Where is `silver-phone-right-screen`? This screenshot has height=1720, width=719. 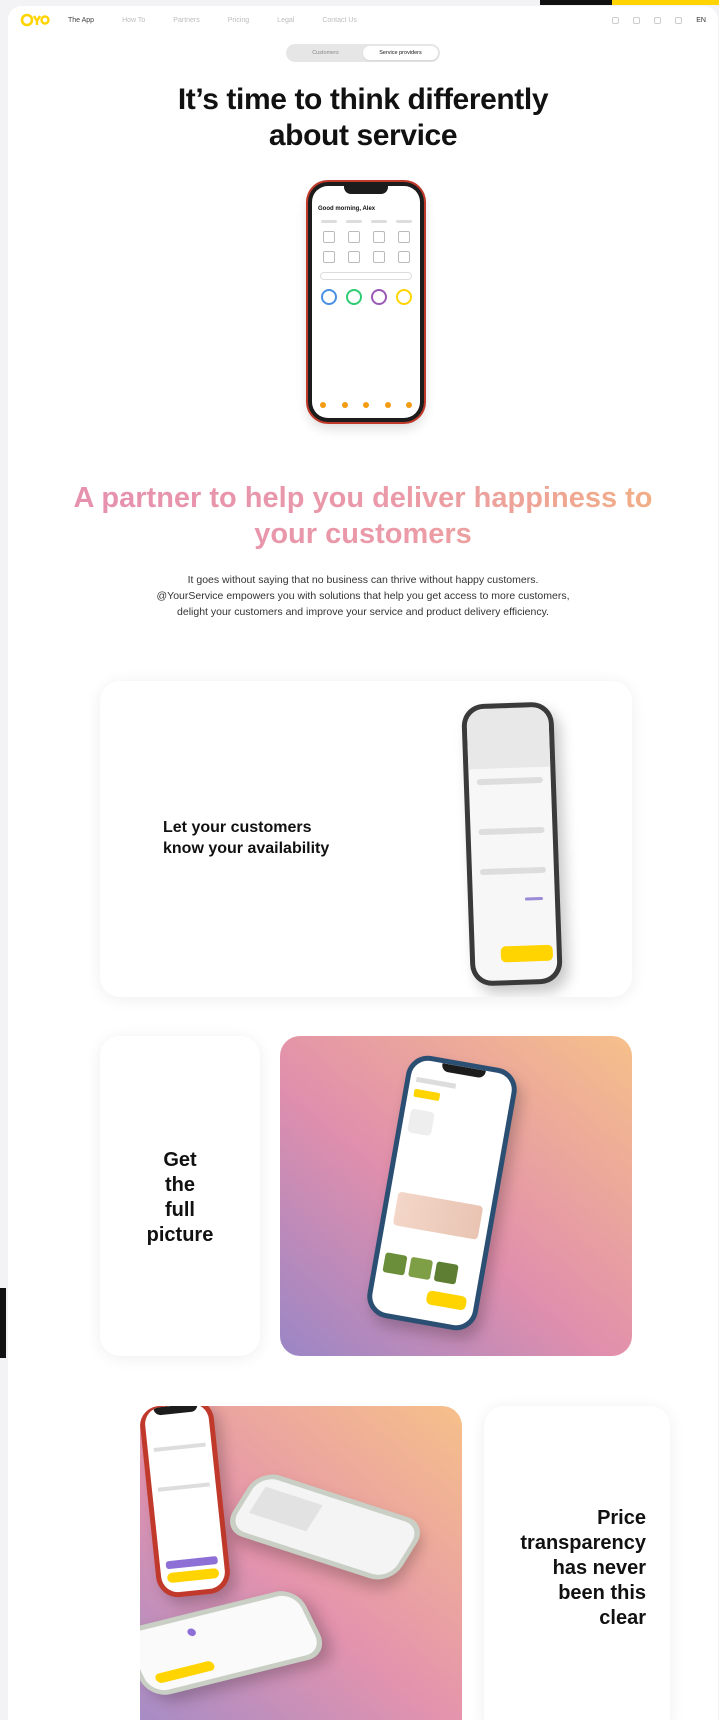
silver-phone-right-screen is located at coordinates (325, 1527).